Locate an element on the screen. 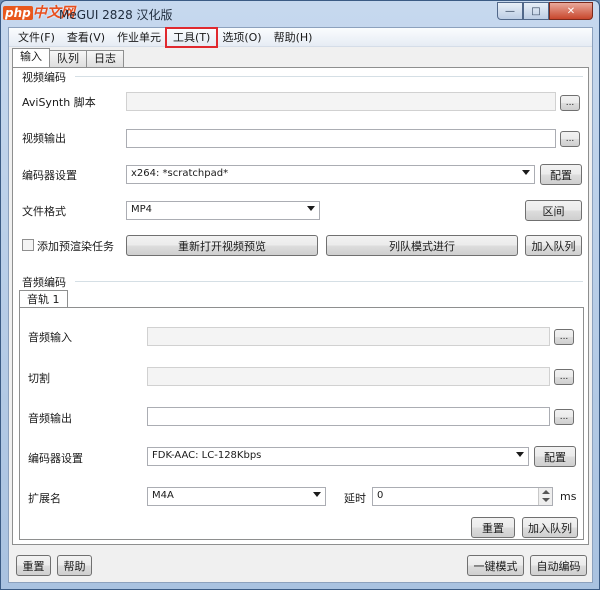  ext-label: 扩展名 is located at coordinates (44, 498).